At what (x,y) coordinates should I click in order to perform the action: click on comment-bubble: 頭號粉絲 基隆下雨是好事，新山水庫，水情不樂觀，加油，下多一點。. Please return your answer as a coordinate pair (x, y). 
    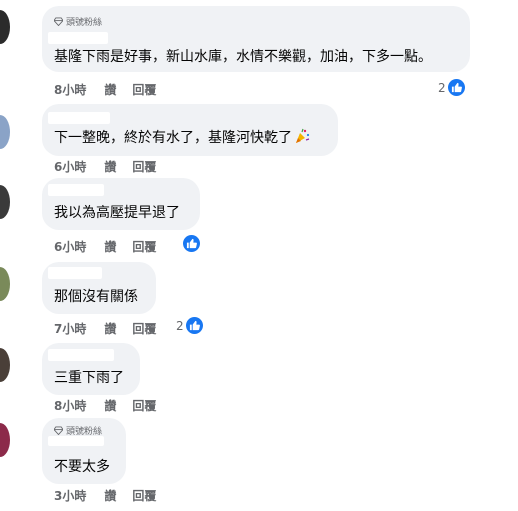
    Looking at the image, I should click on (256, 39).